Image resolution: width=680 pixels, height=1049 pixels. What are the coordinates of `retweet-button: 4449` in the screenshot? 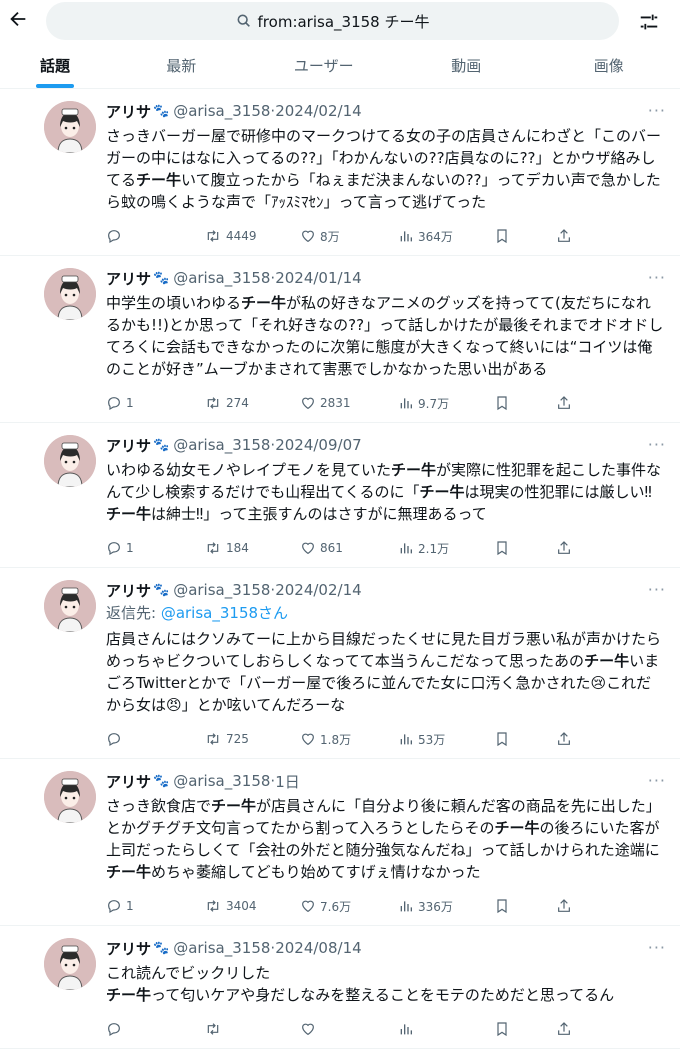 It's located at (252, 236).